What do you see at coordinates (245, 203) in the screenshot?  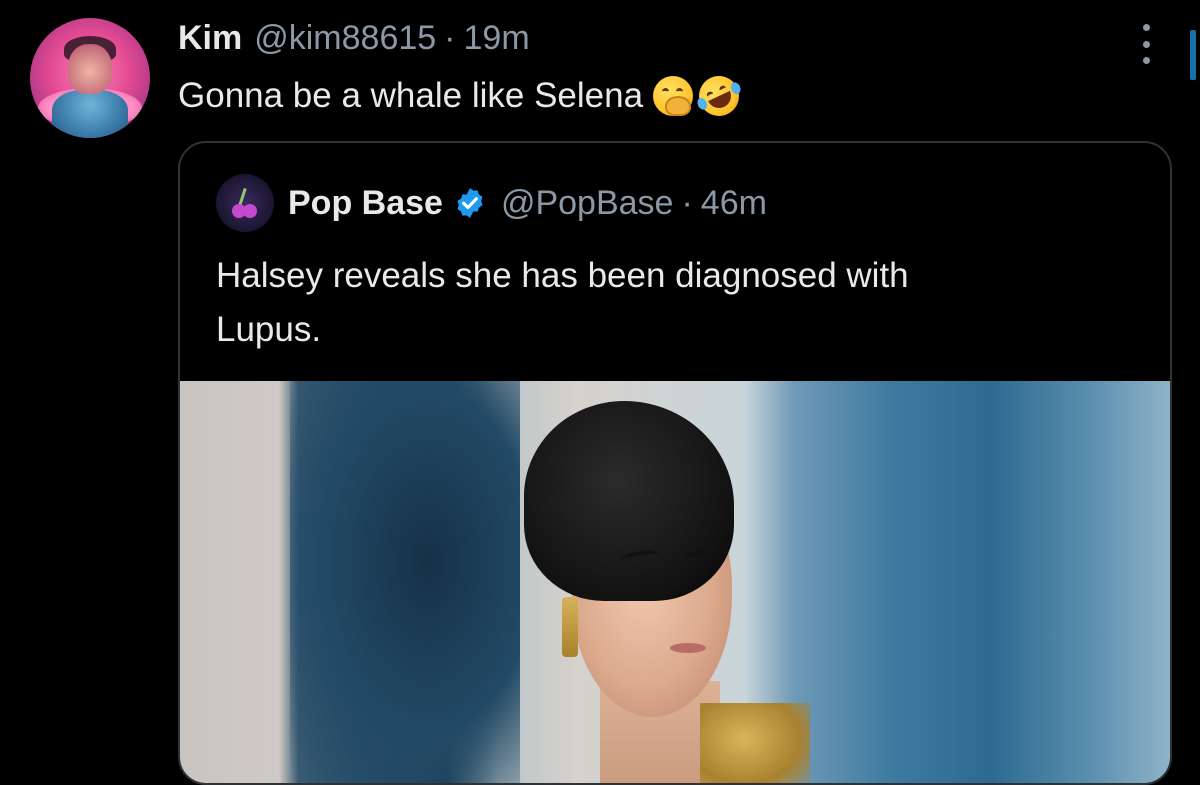 I see `quoted-author-avatar` at bounding box center [245, 203].